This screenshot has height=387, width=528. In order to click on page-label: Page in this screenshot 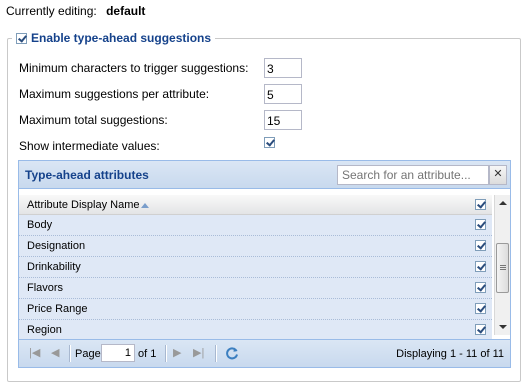, I will do `click(88, 354)`.